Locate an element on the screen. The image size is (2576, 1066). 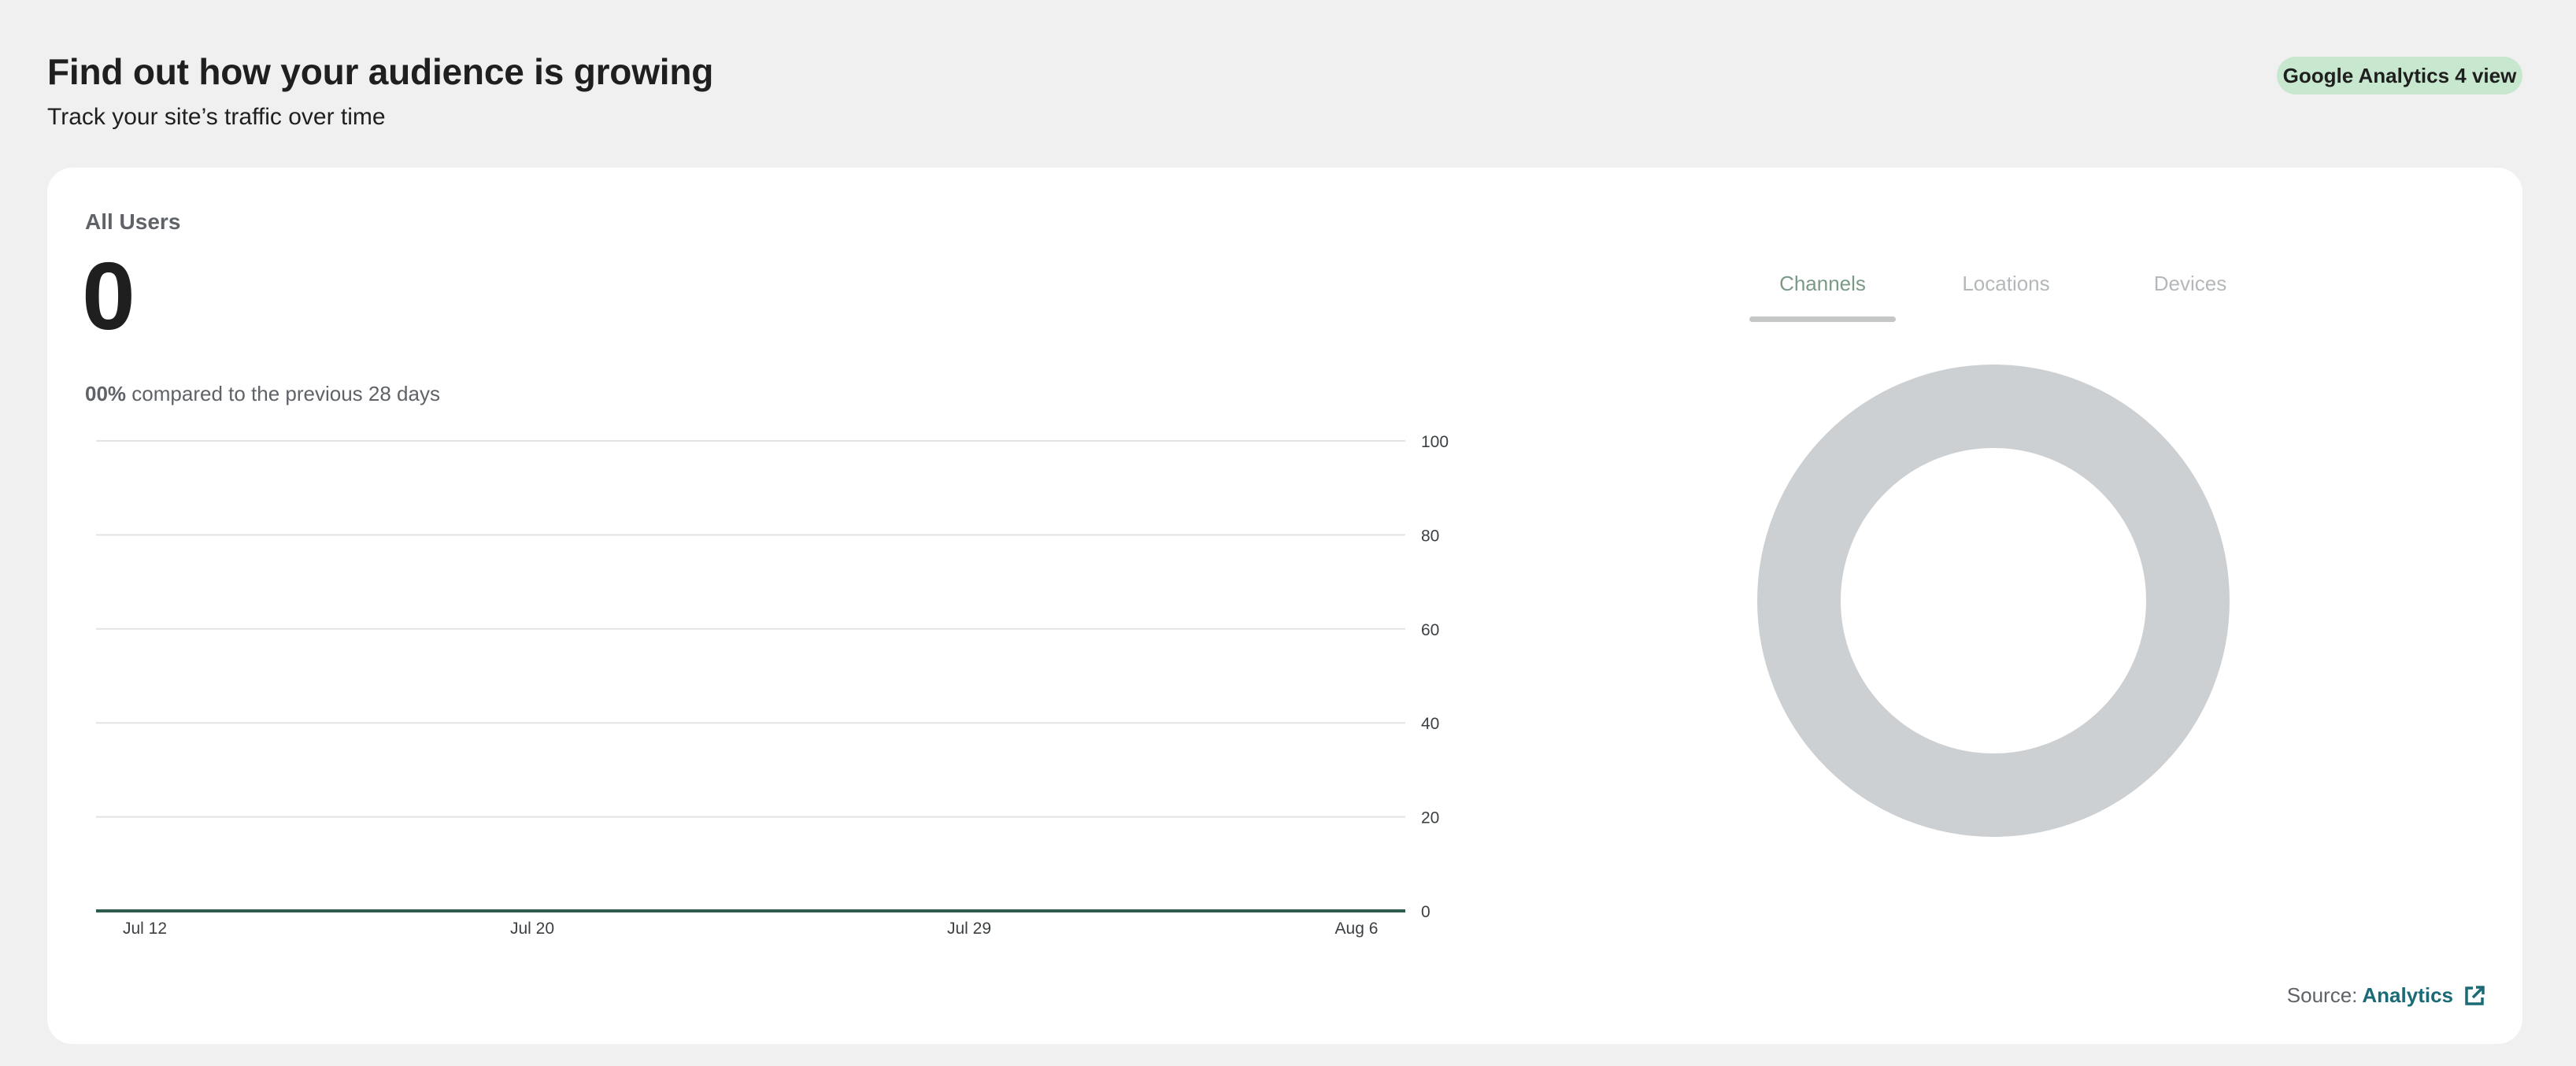
page-subtitle: Track your site’s traffic over time is located at coordinates (216, 117).